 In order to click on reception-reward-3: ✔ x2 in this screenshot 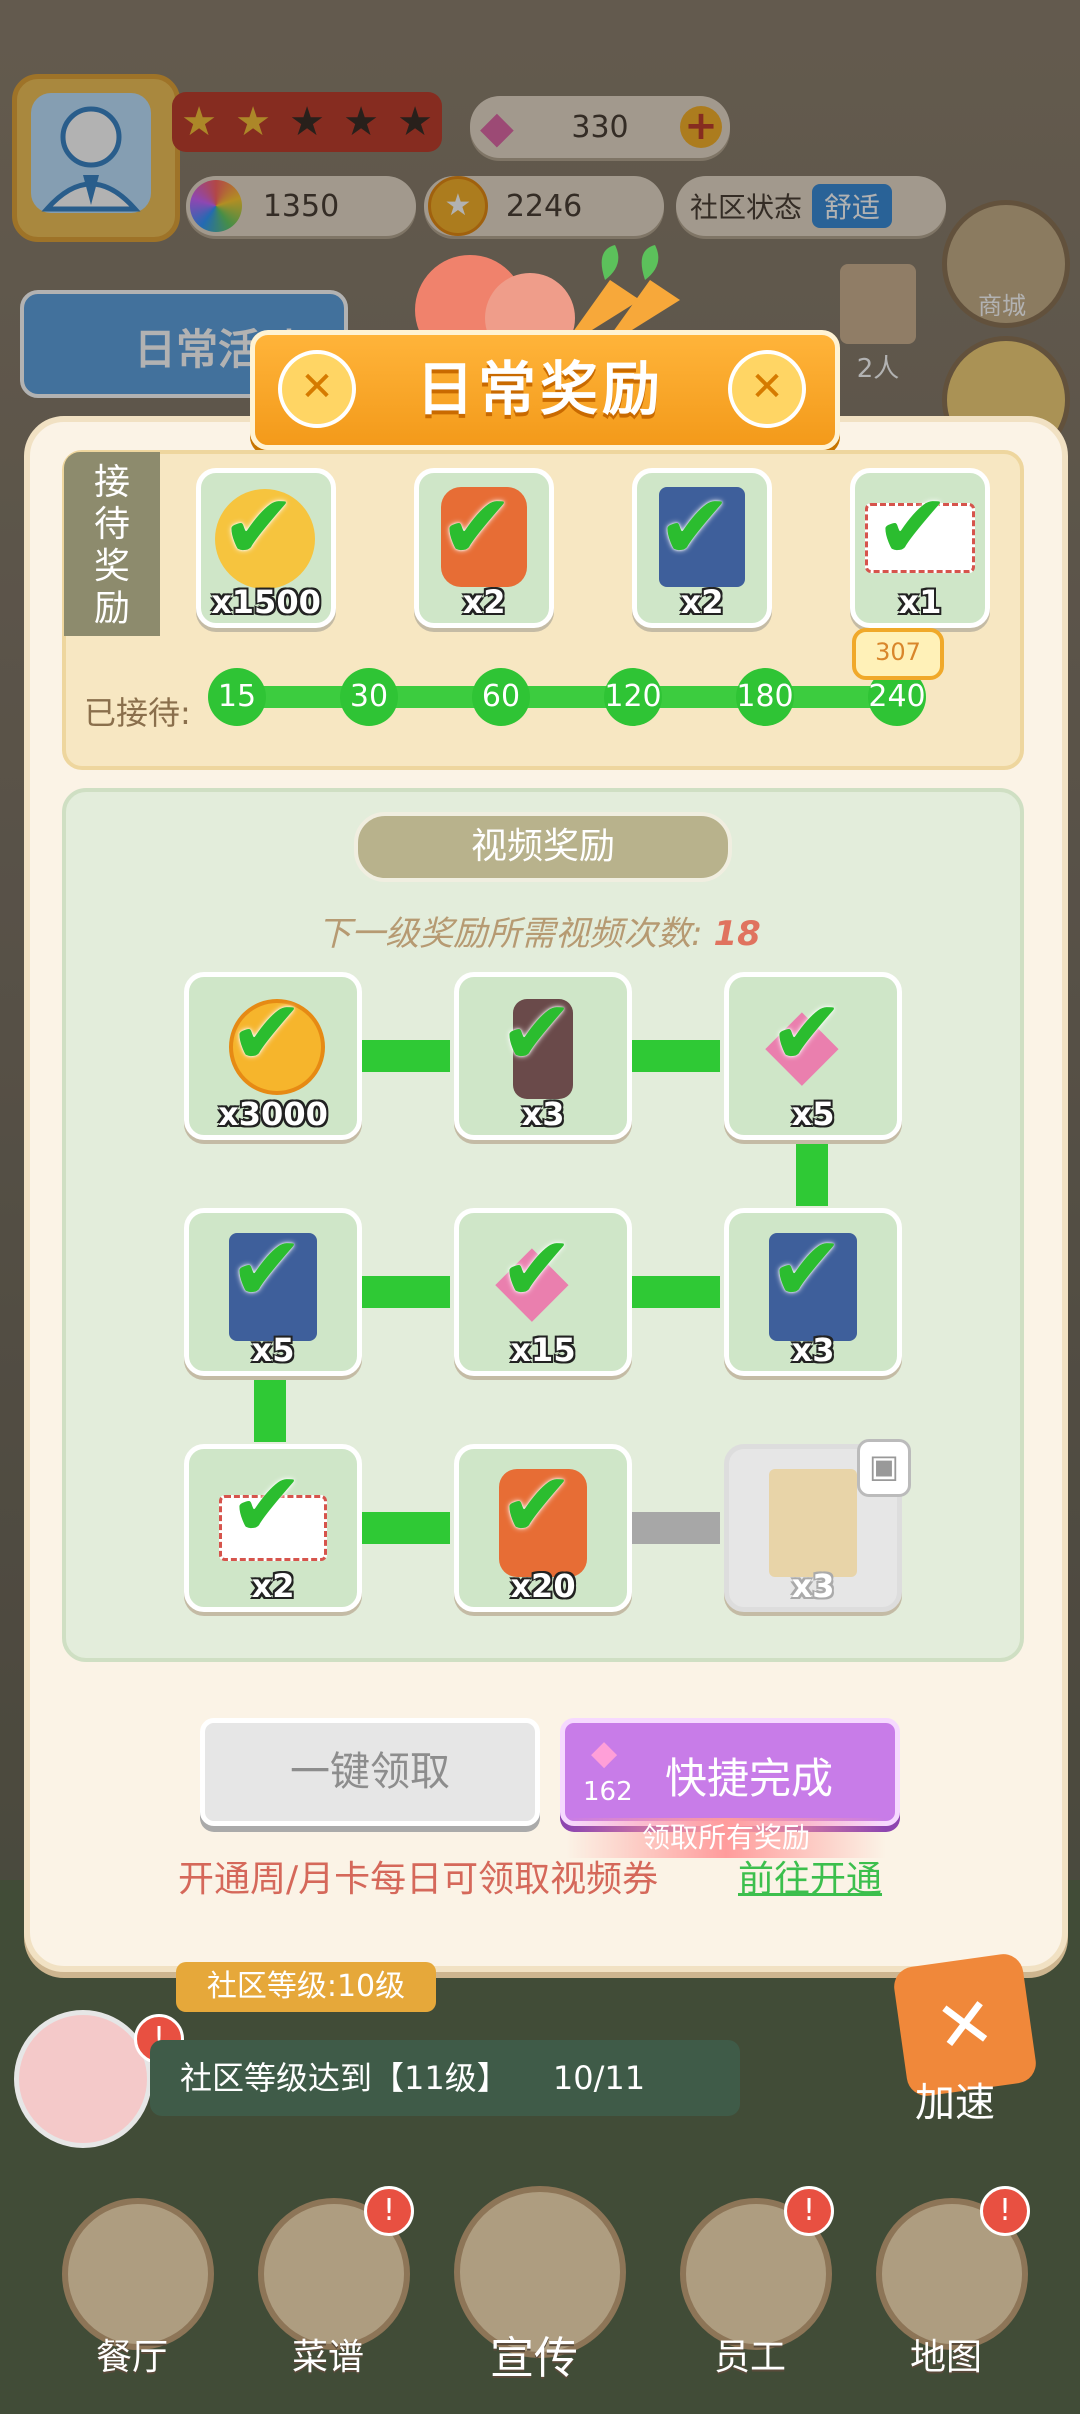, I will do `click(702, 548)`.